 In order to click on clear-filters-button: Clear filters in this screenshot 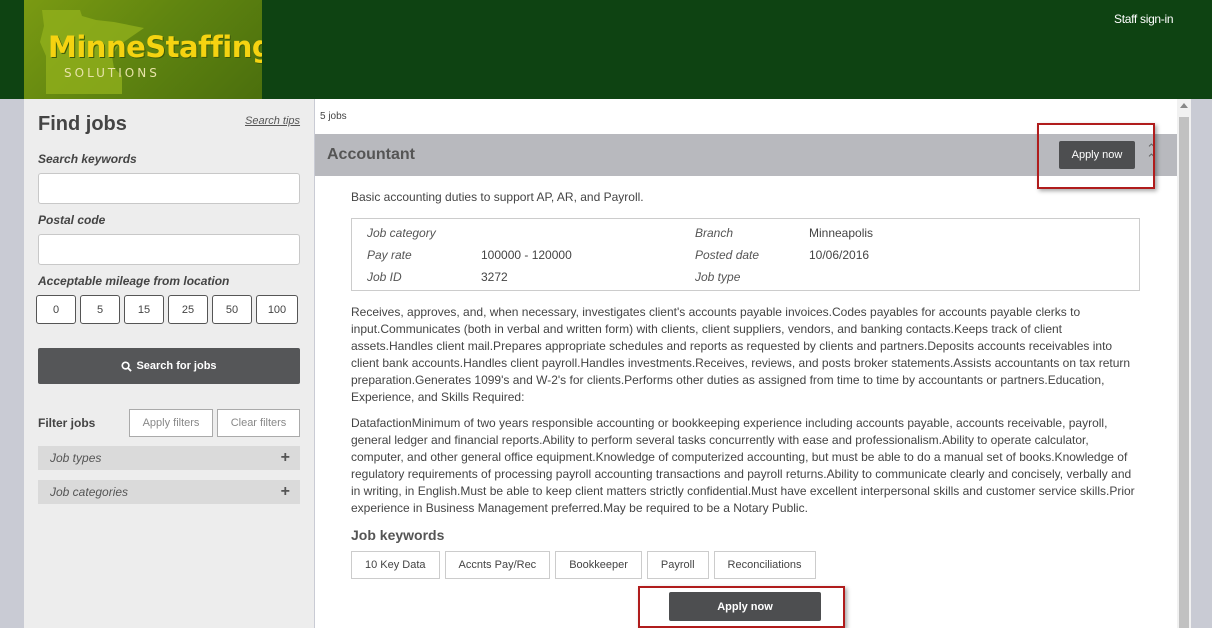, I will do `click(258, 423)`.